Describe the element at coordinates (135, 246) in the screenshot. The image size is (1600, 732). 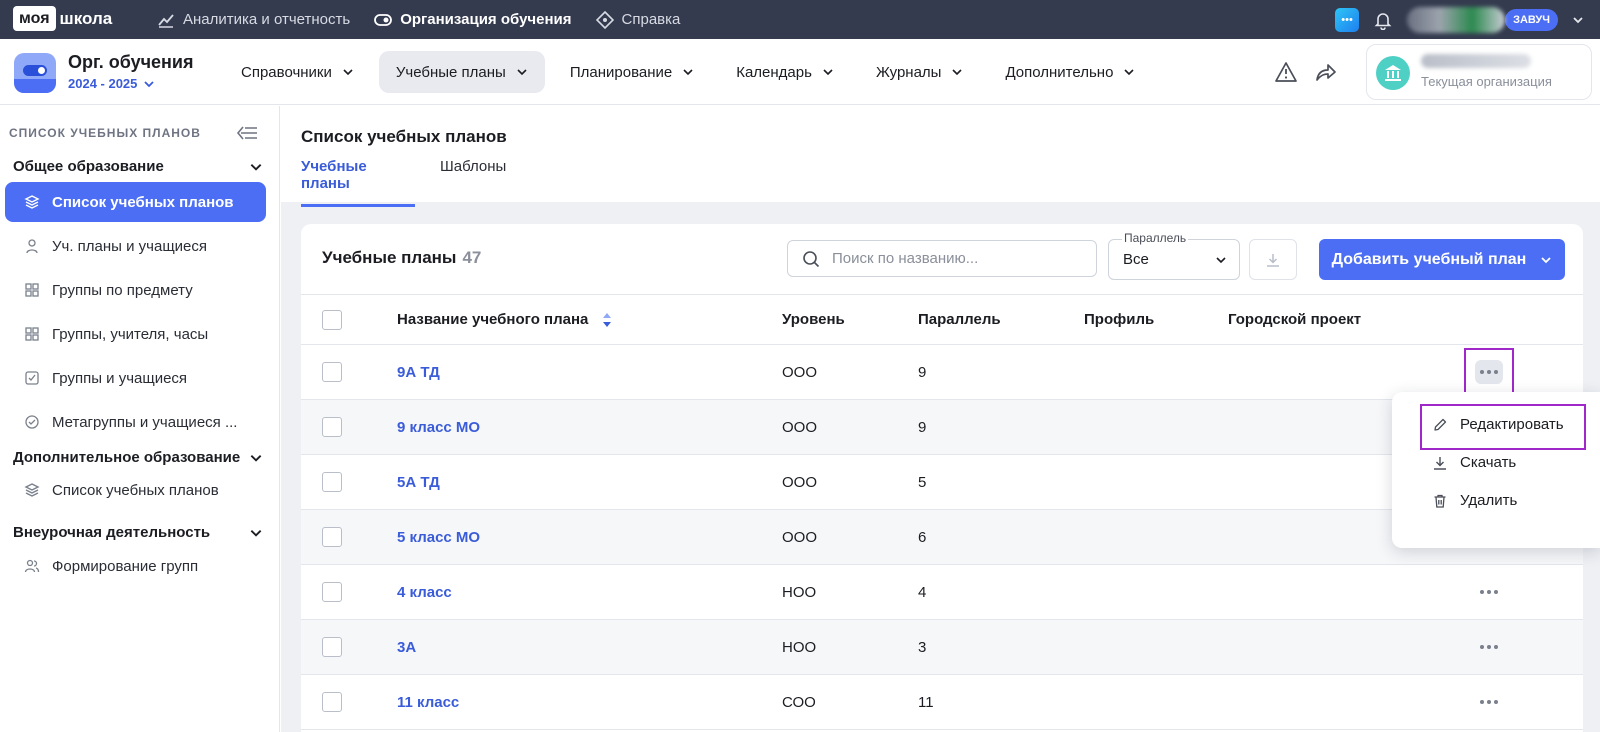
I see `sidebar-item-plans-students: Уч. планы и учащиеся` at that location.